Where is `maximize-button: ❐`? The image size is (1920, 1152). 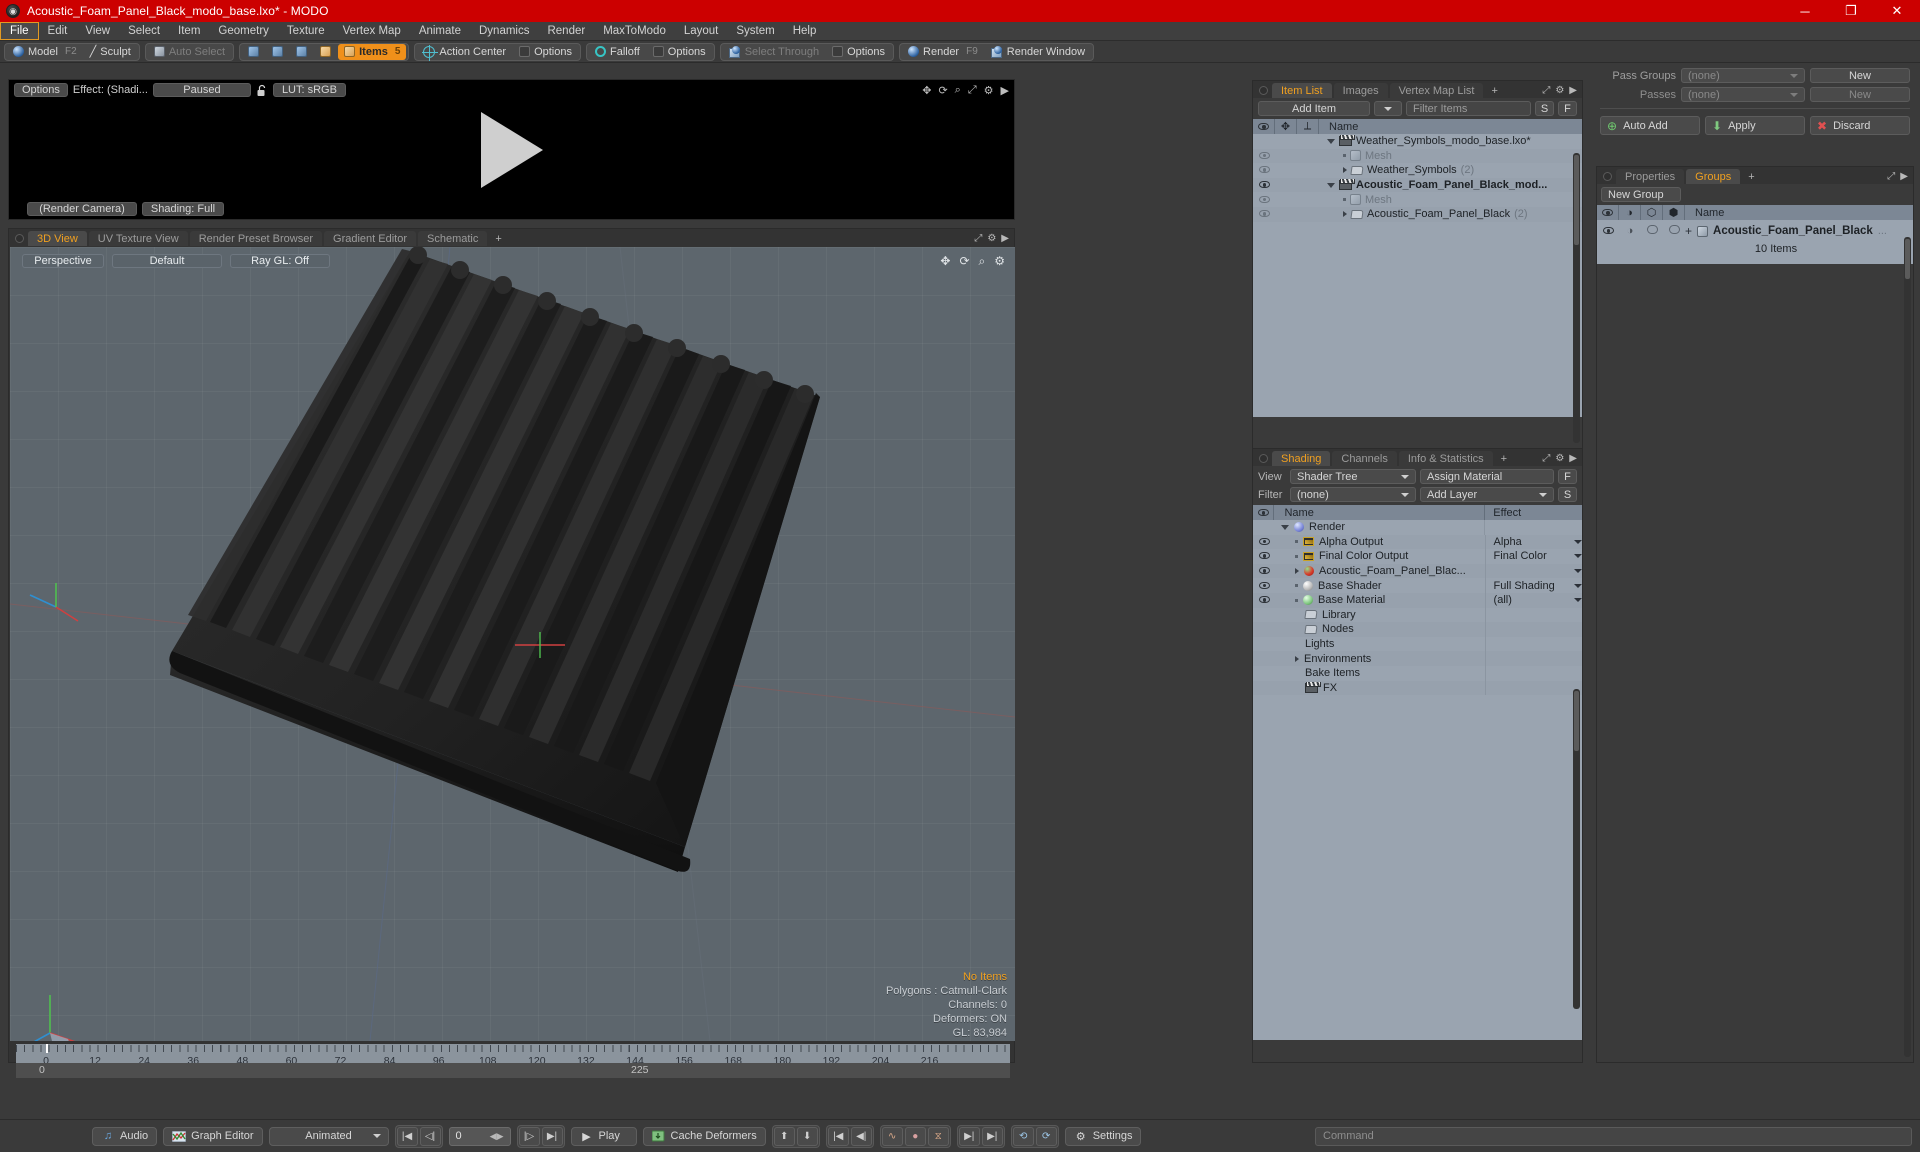 maximize-button: ❐ is located at coordinates (1851, 11).